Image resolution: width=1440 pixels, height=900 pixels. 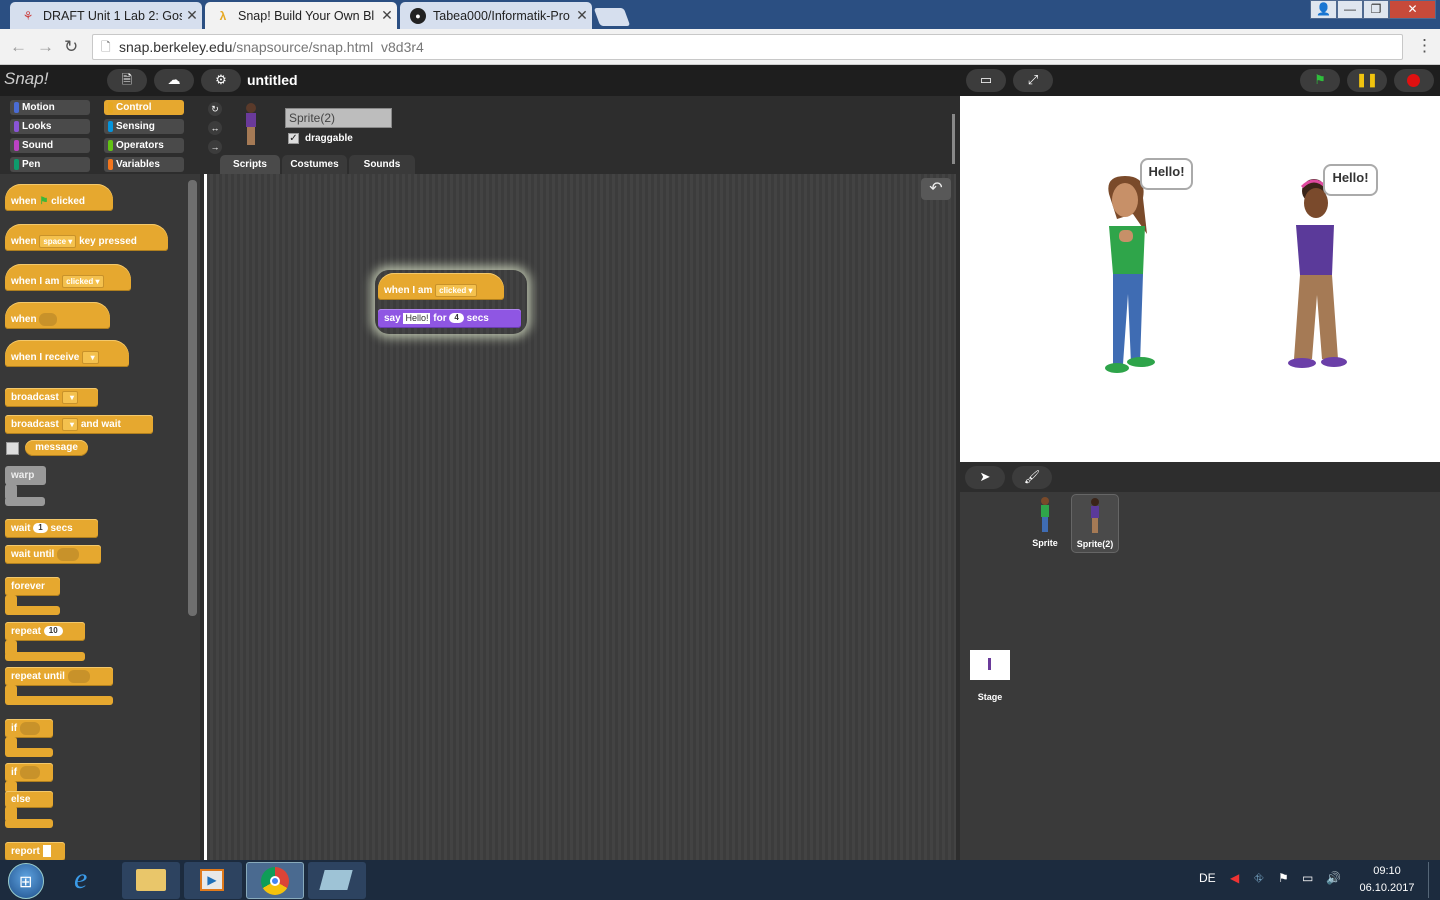 I want to click on block-broadcast: broadcast ▾, so click(x=51, y=397).